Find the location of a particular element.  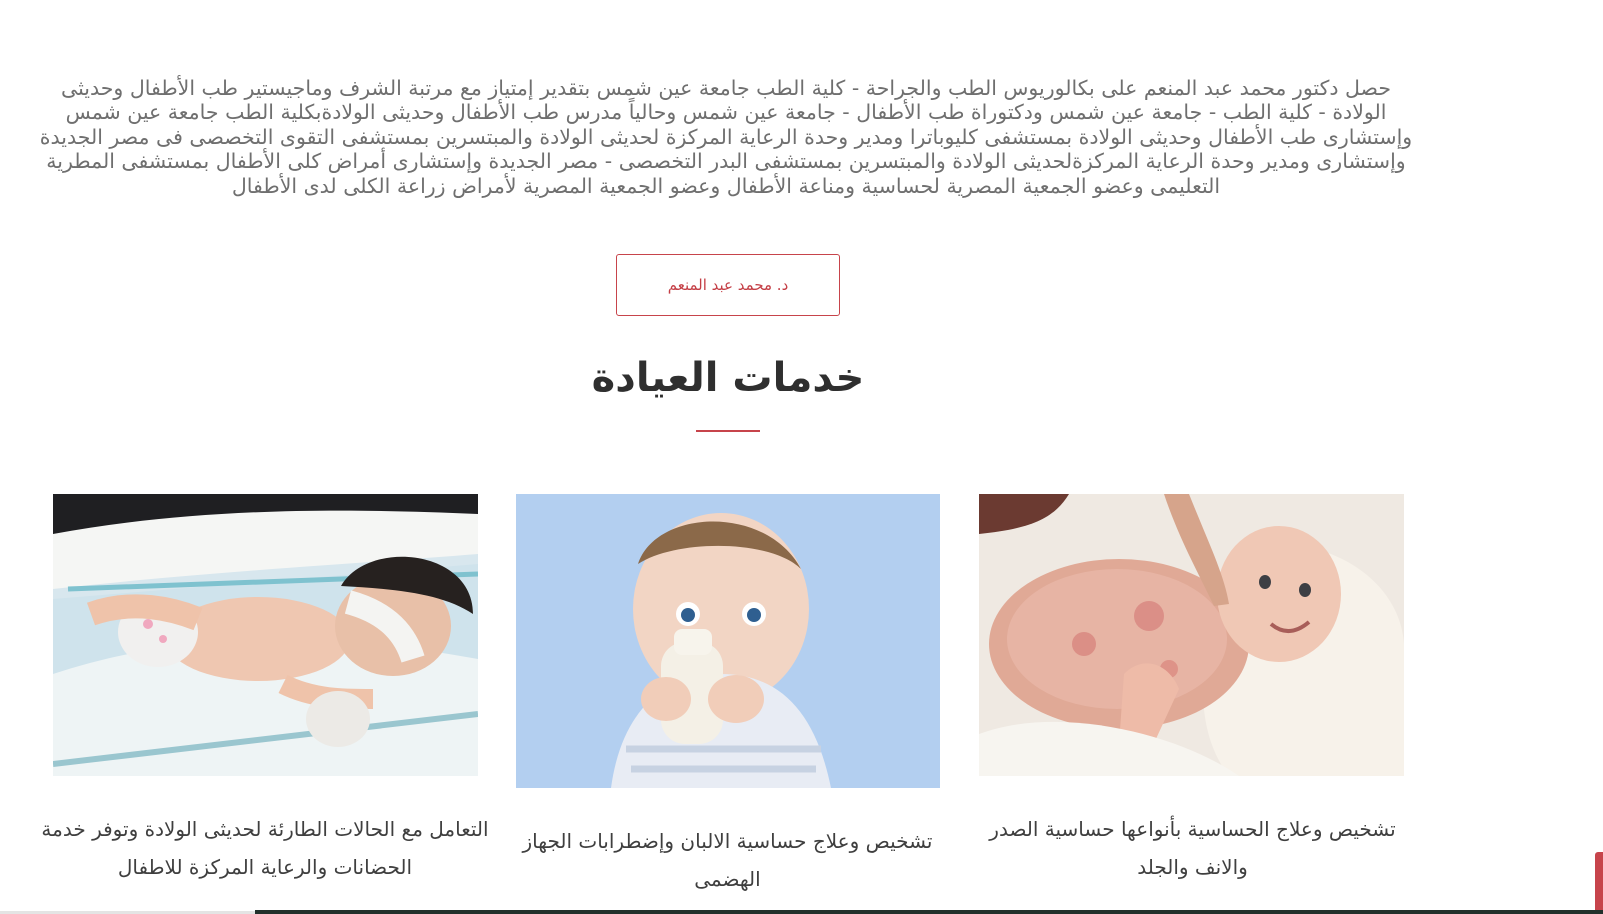

baby-bottle-photo is located at coordinates (728, 641).